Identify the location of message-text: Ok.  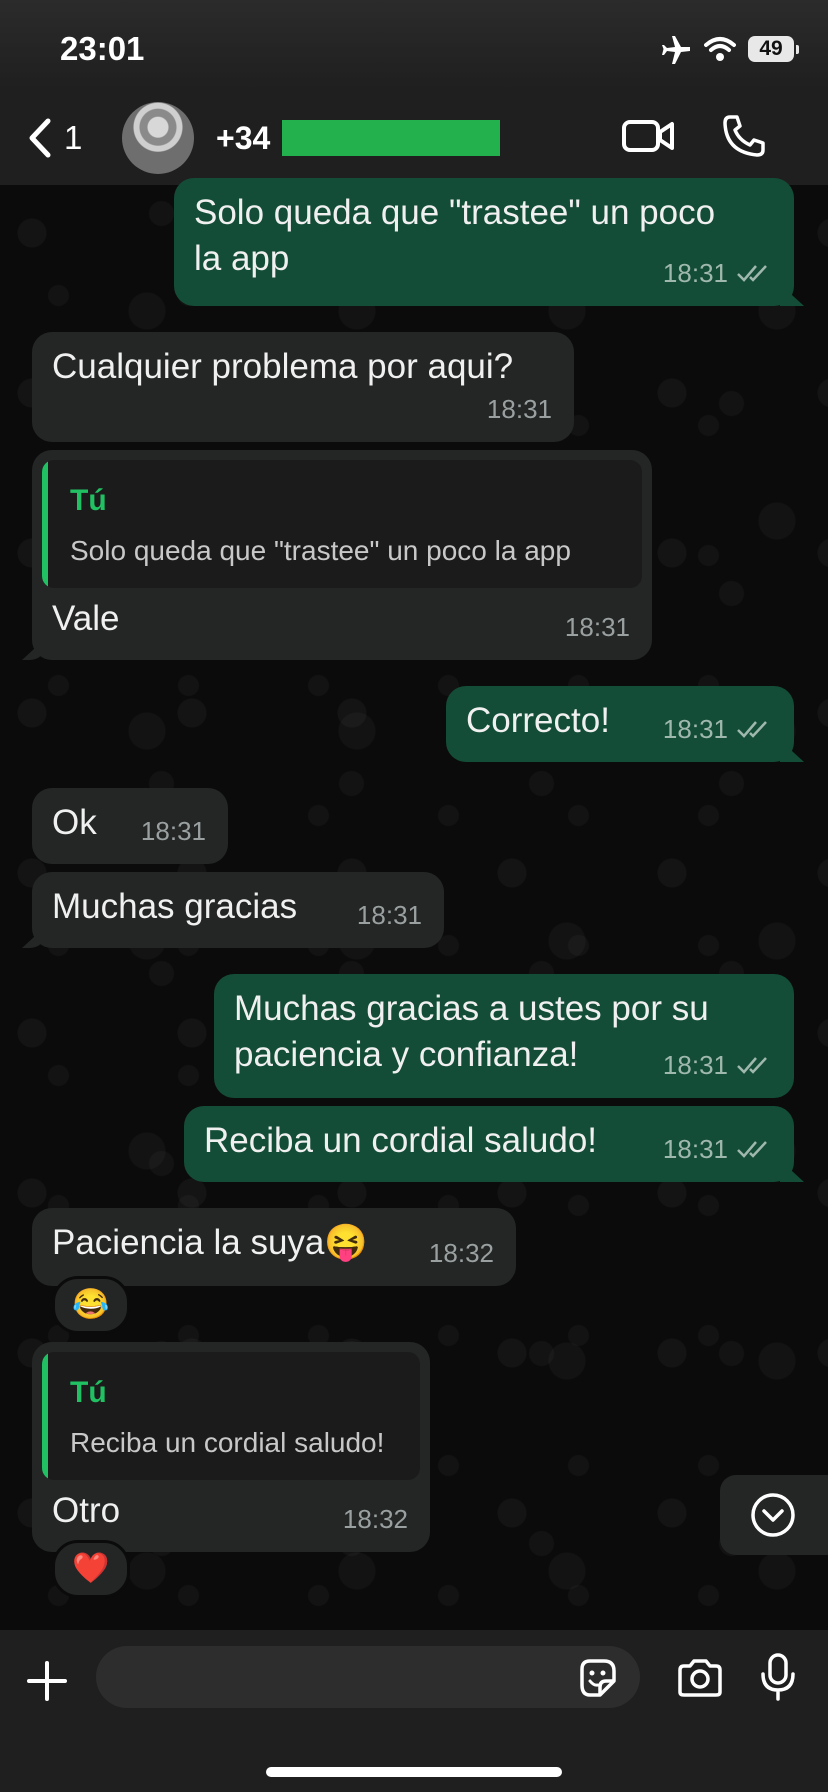
(74, 822).